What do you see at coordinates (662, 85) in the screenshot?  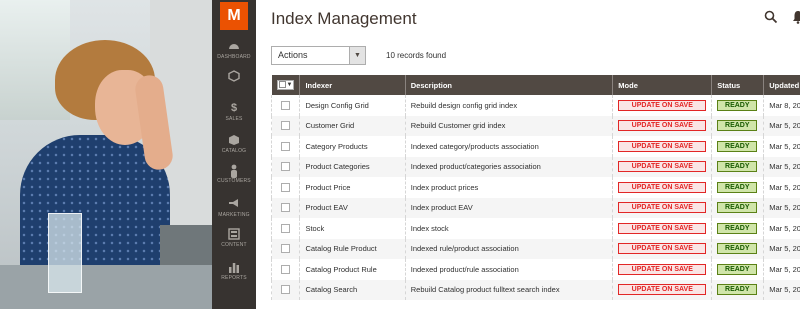 I see `column-header-mode: Mode` at bounding box center [662, 85].